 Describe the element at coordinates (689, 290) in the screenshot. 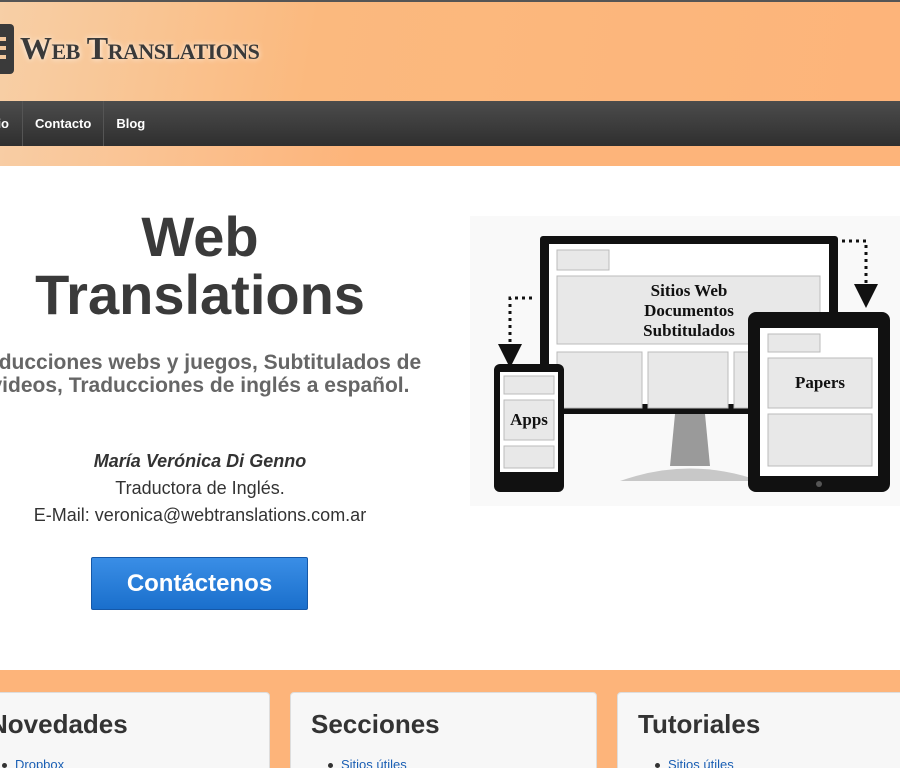

I see `monitor-label-1: Sitios Web` at that location.